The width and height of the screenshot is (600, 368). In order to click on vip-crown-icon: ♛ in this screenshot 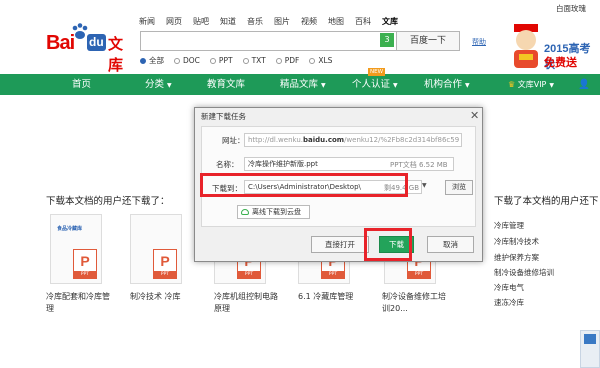, I will do `click(512, 84)`.